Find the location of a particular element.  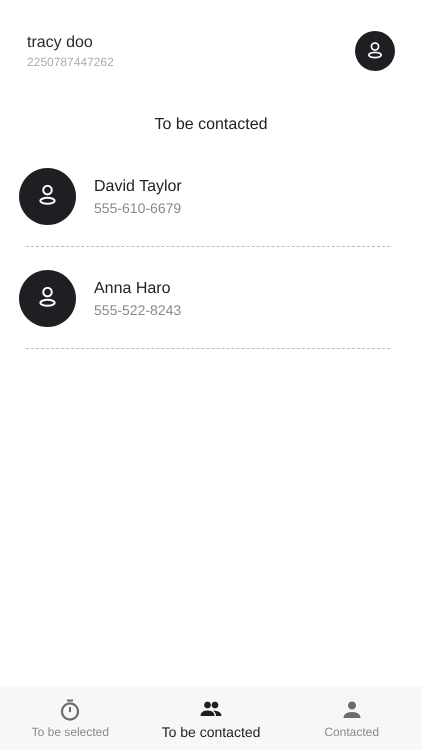

tab: To be contacted is located at coordinates (211, 718).